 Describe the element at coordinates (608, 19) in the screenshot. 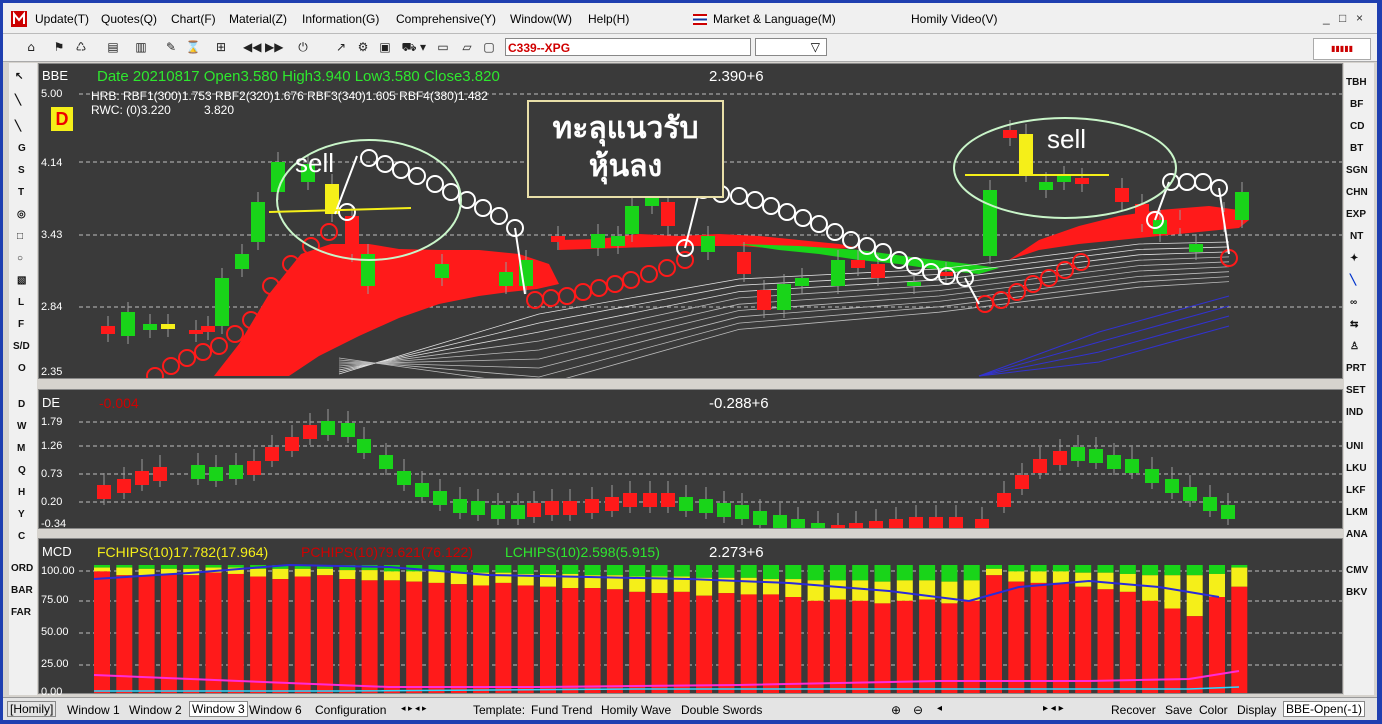

I see `menu-help: Help(H)` at that location.